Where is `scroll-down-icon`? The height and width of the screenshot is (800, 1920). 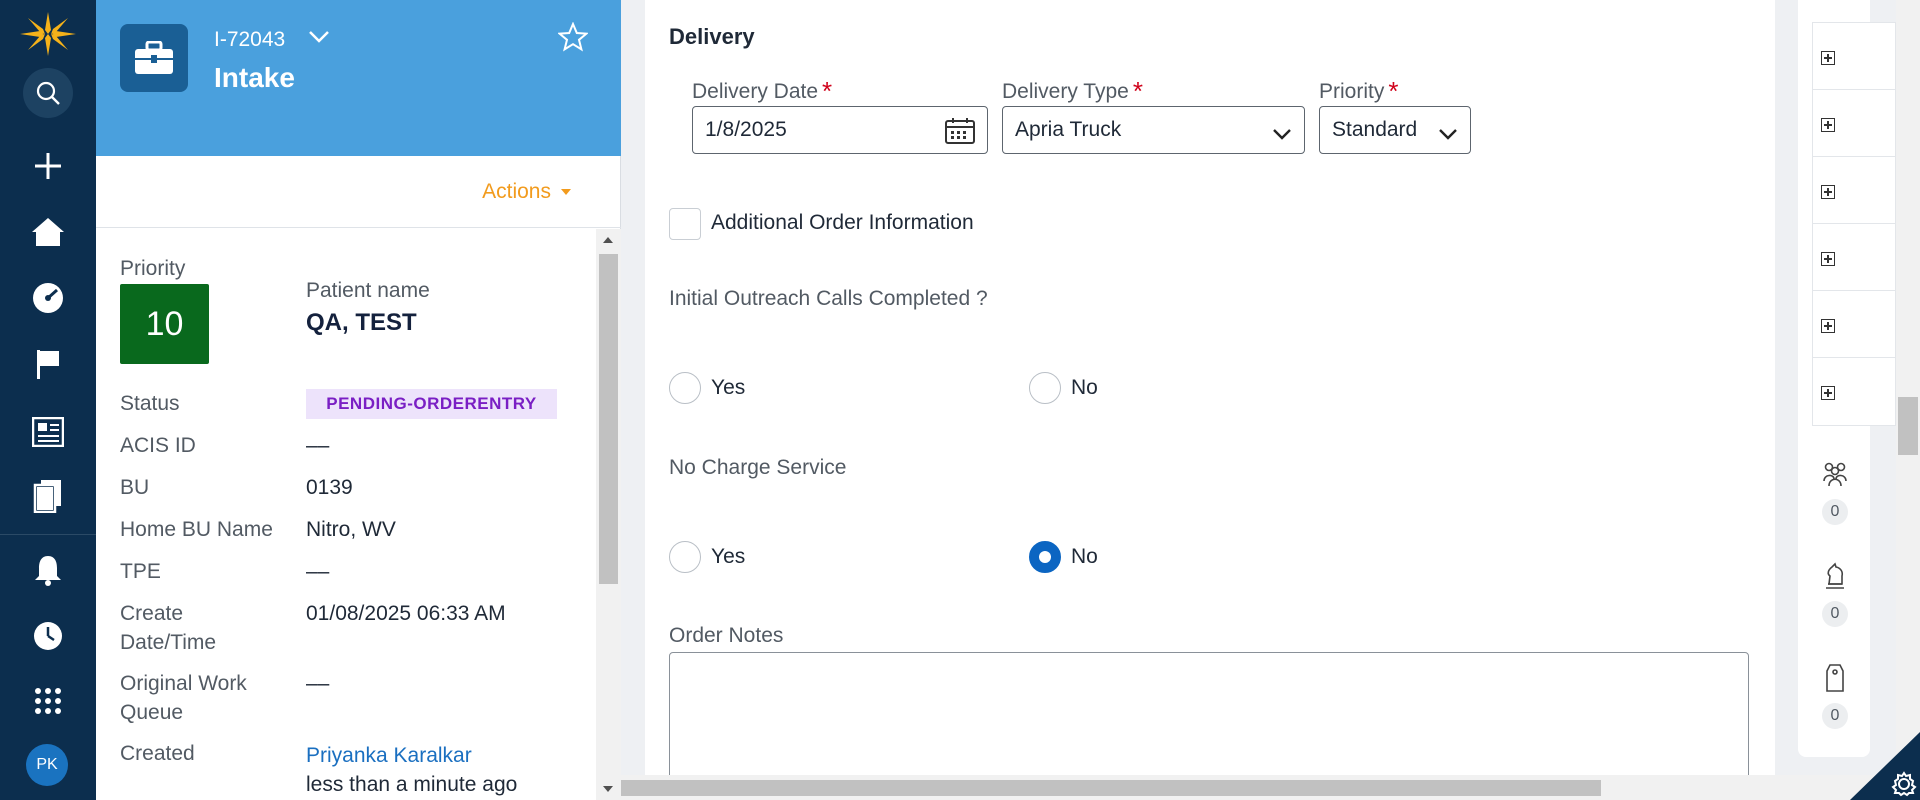
scroll-down-icon is located at coordinates (608, 789).